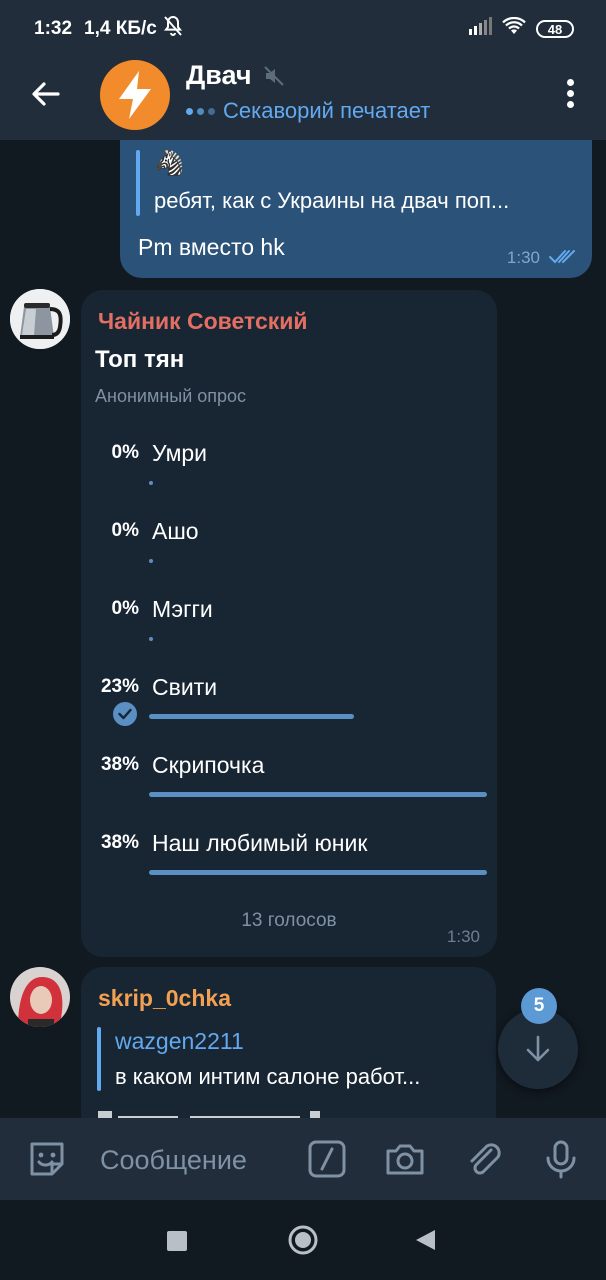 The image size is (606, 1280). Describe the element at coordinates (200, 111) in the screenshot. I see `typing-dots-icon` at that location.